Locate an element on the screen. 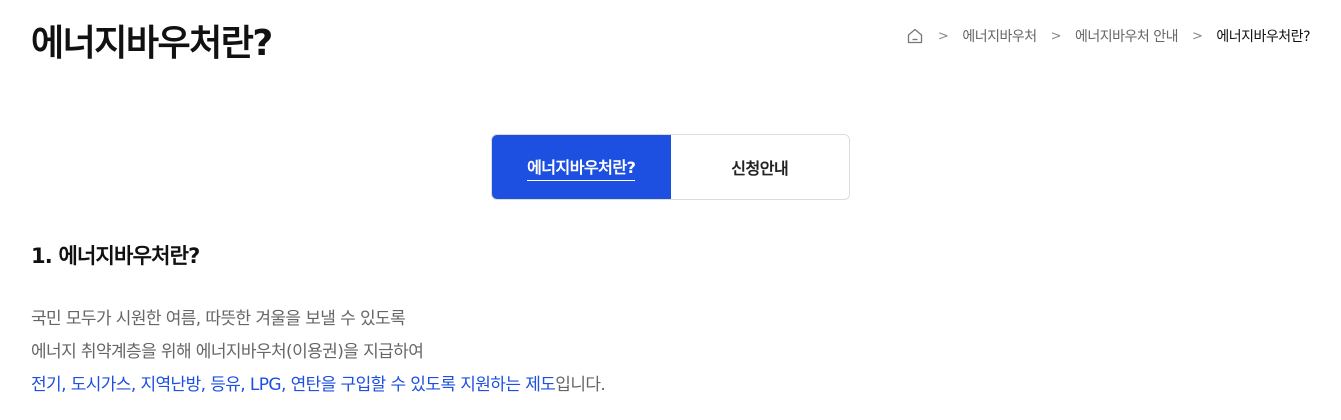  tab-label: 신청안내 is located at coordinates (760, 168).